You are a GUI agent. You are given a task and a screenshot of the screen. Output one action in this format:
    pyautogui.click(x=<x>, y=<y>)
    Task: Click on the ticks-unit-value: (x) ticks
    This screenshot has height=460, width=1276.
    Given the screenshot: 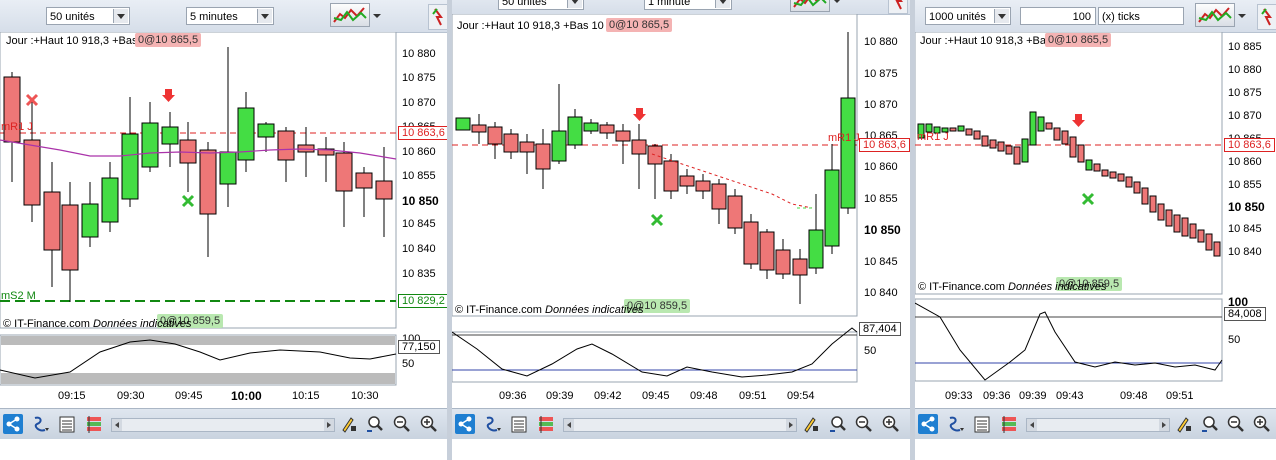 What is the action you would take?
    pyautogui.click(x=1121, y=17)
    